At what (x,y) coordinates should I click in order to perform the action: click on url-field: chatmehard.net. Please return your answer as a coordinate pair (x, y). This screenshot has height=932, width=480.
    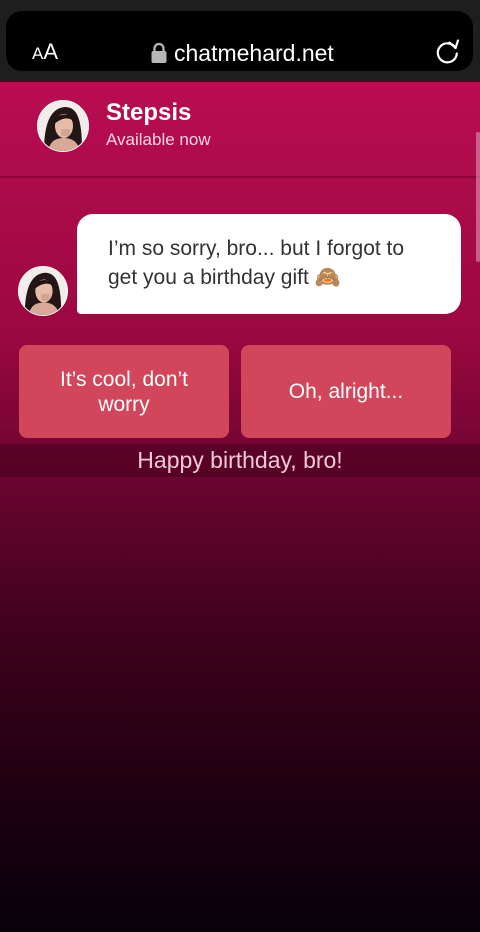
    Looking at the image, I should click on (242, 53).